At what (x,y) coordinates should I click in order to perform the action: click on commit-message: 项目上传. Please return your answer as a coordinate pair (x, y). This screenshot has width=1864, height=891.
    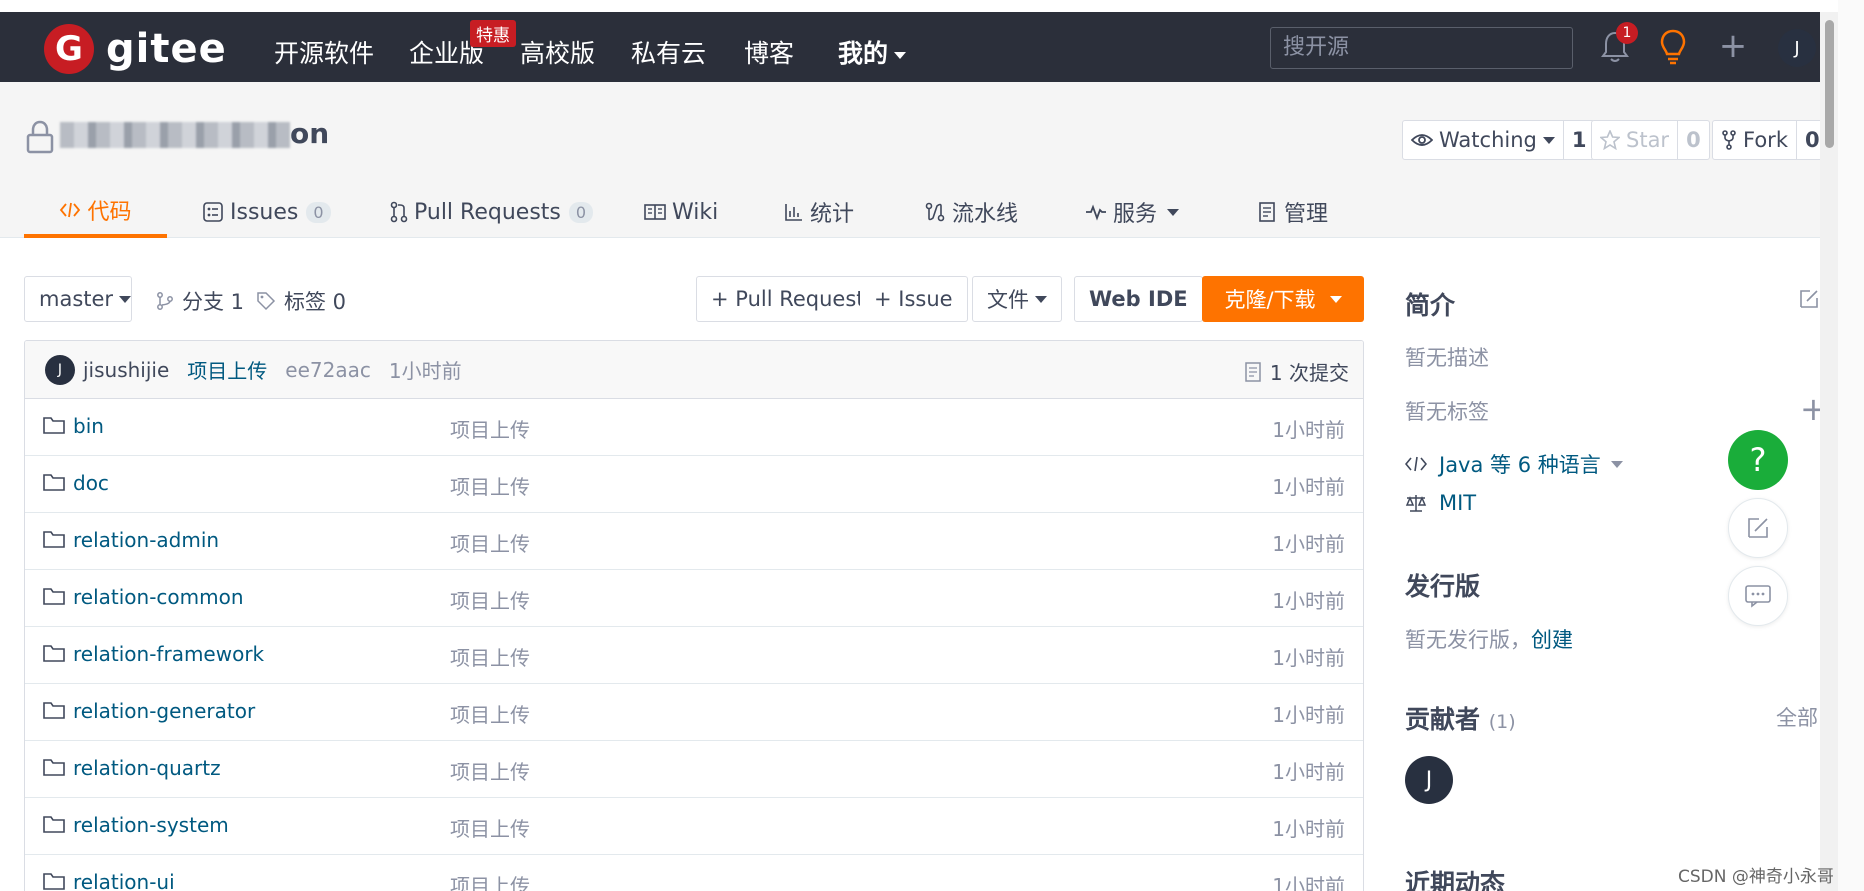
    Looking at the image, I should click on (227, 369).